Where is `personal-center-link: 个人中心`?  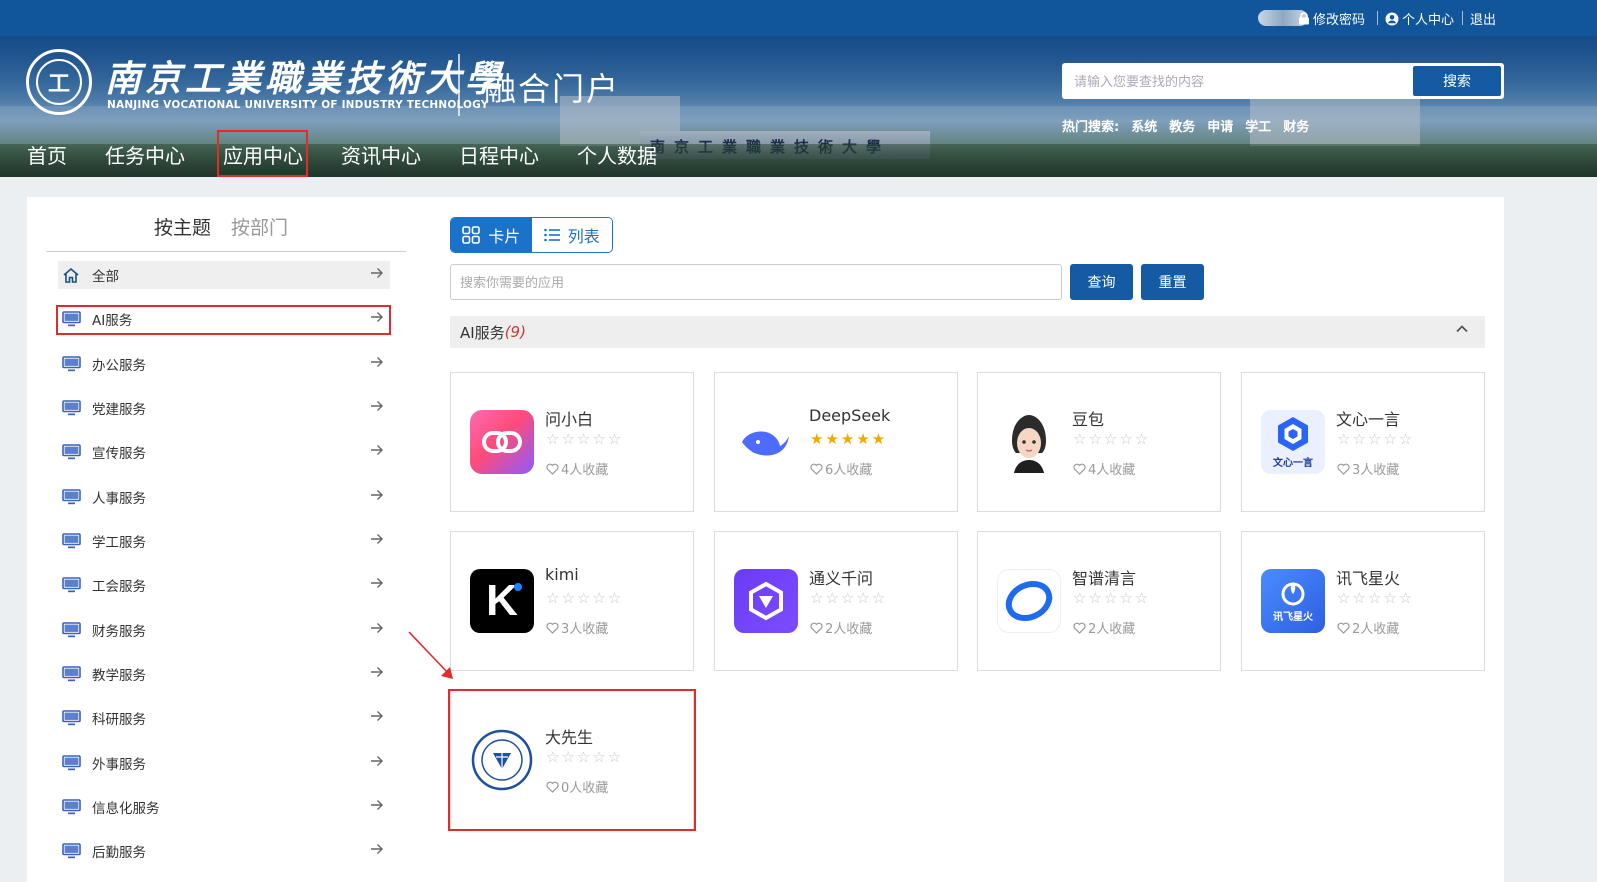
personal-center-link: 个人中心 is located at coordinates (1419, 18).